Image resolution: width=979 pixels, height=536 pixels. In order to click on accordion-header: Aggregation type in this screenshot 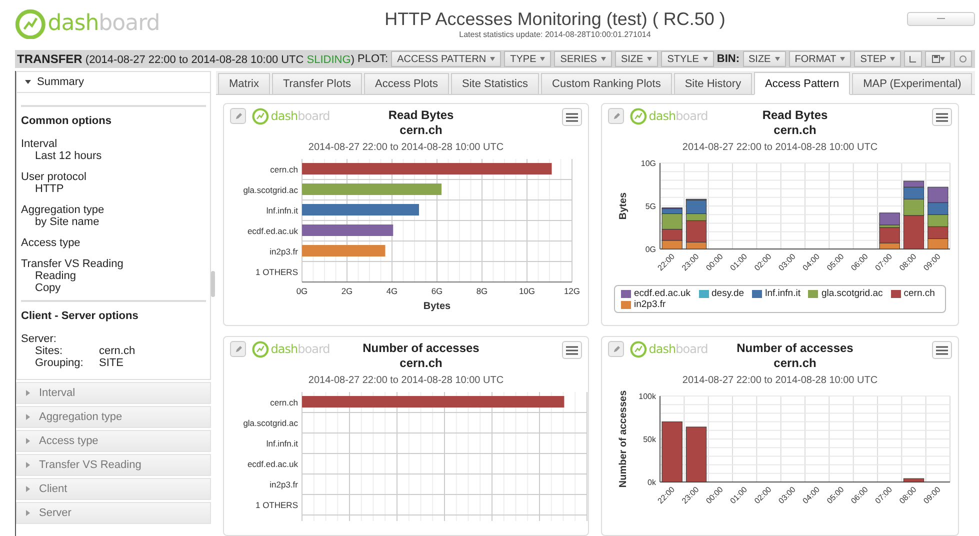, I will do `click(113, 417)`.